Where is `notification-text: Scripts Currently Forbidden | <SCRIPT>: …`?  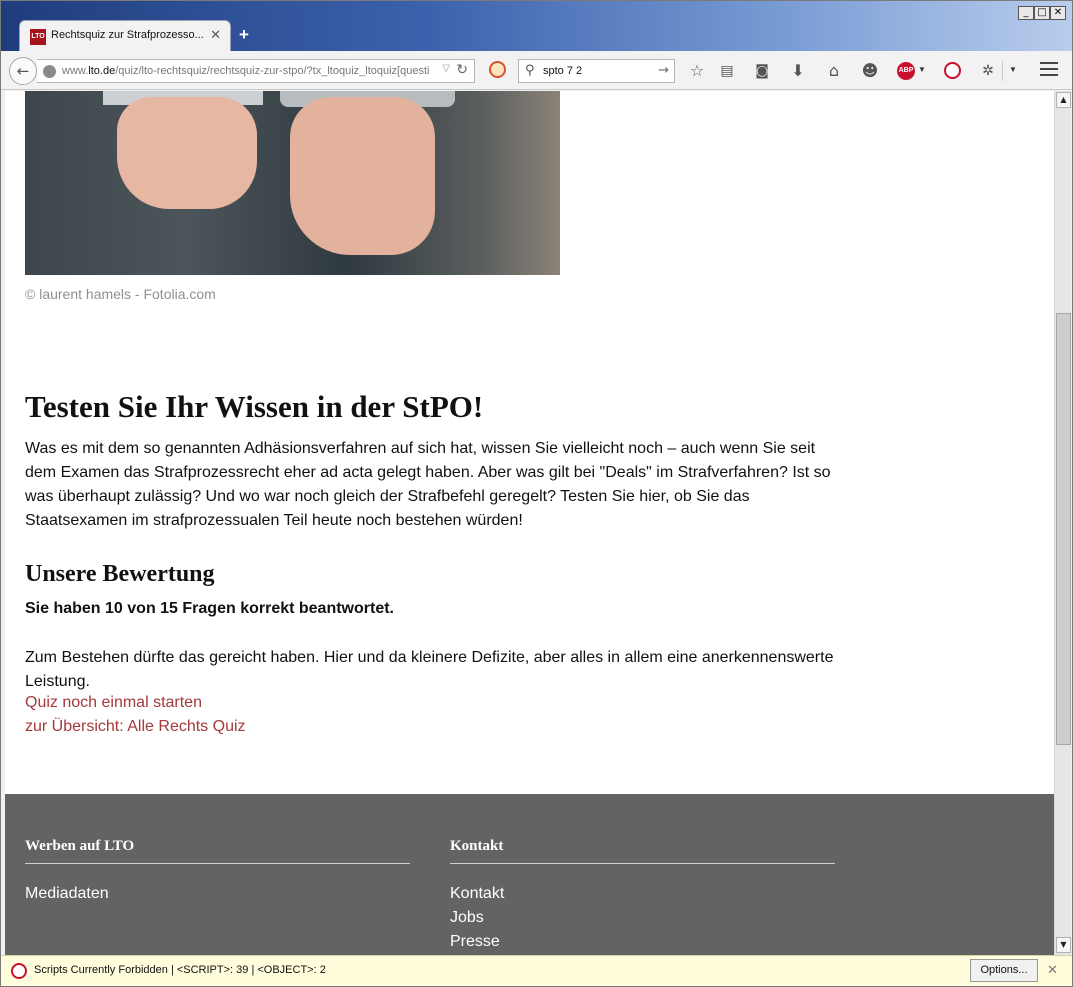 notification-text: Scripts Currently Forbidden | <SCRIPT>: … is located at coordinates (180, 970).